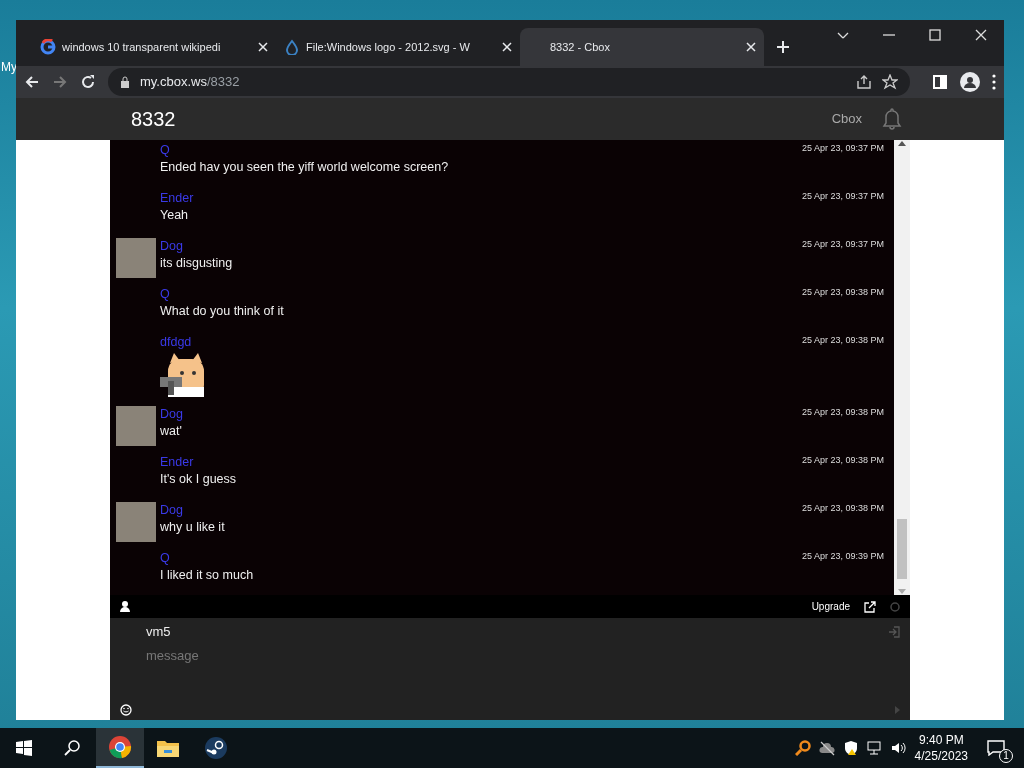  Describe the element at coordinates (941, 756) in the screenshot. I see `clock-date: 4/25/2023` at that location.